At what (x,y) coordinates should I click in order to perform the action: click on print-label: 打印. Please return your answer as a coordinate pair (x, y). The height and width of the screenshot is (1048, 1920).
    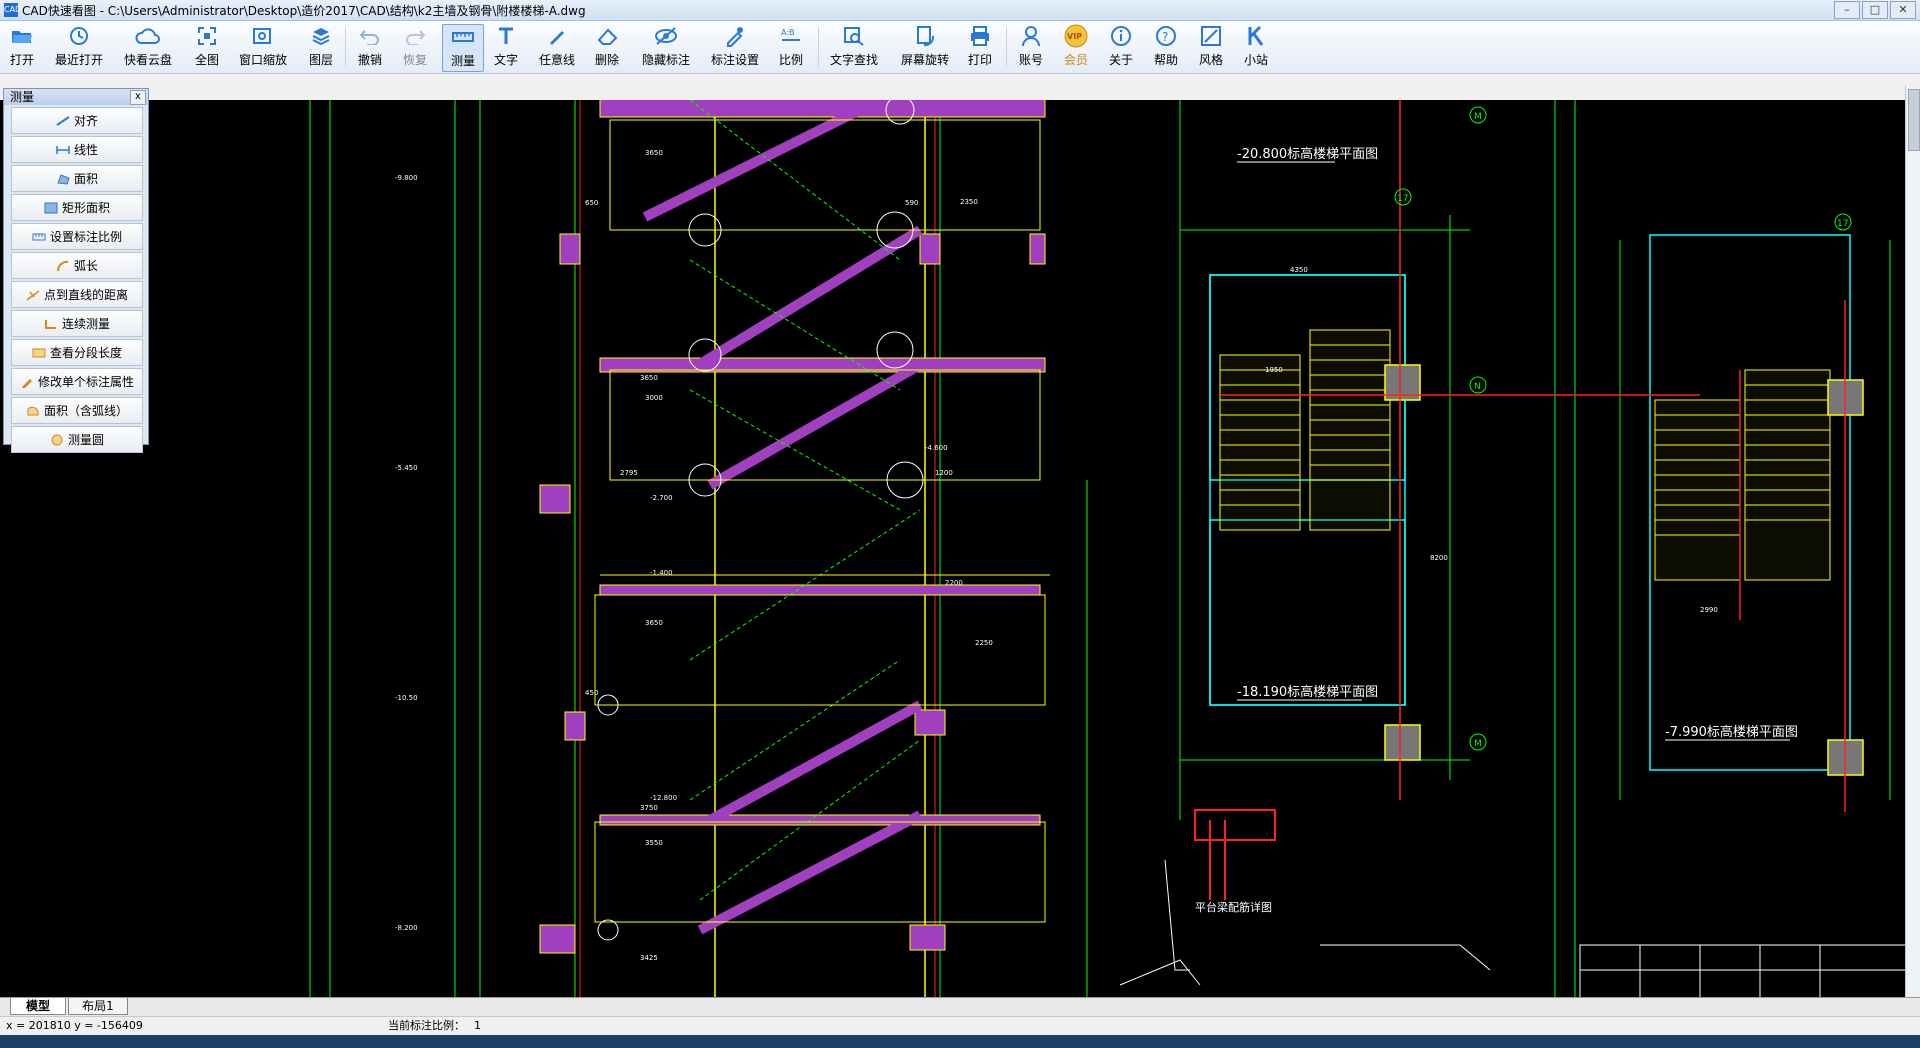
    Looking at the image, I should click on (979, 60).